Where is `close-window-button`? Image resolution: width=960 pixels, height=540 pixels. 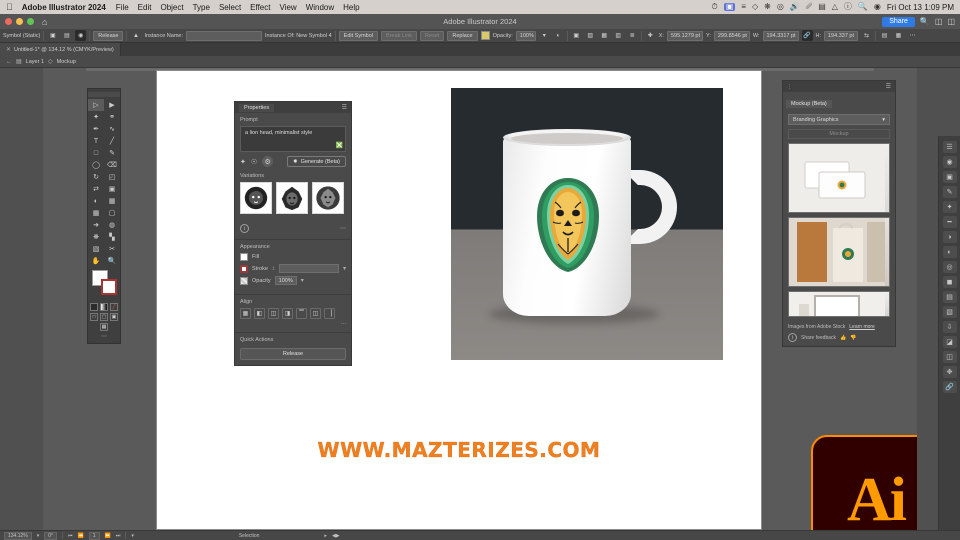 close-window-button is located at coordinates (8, 21).